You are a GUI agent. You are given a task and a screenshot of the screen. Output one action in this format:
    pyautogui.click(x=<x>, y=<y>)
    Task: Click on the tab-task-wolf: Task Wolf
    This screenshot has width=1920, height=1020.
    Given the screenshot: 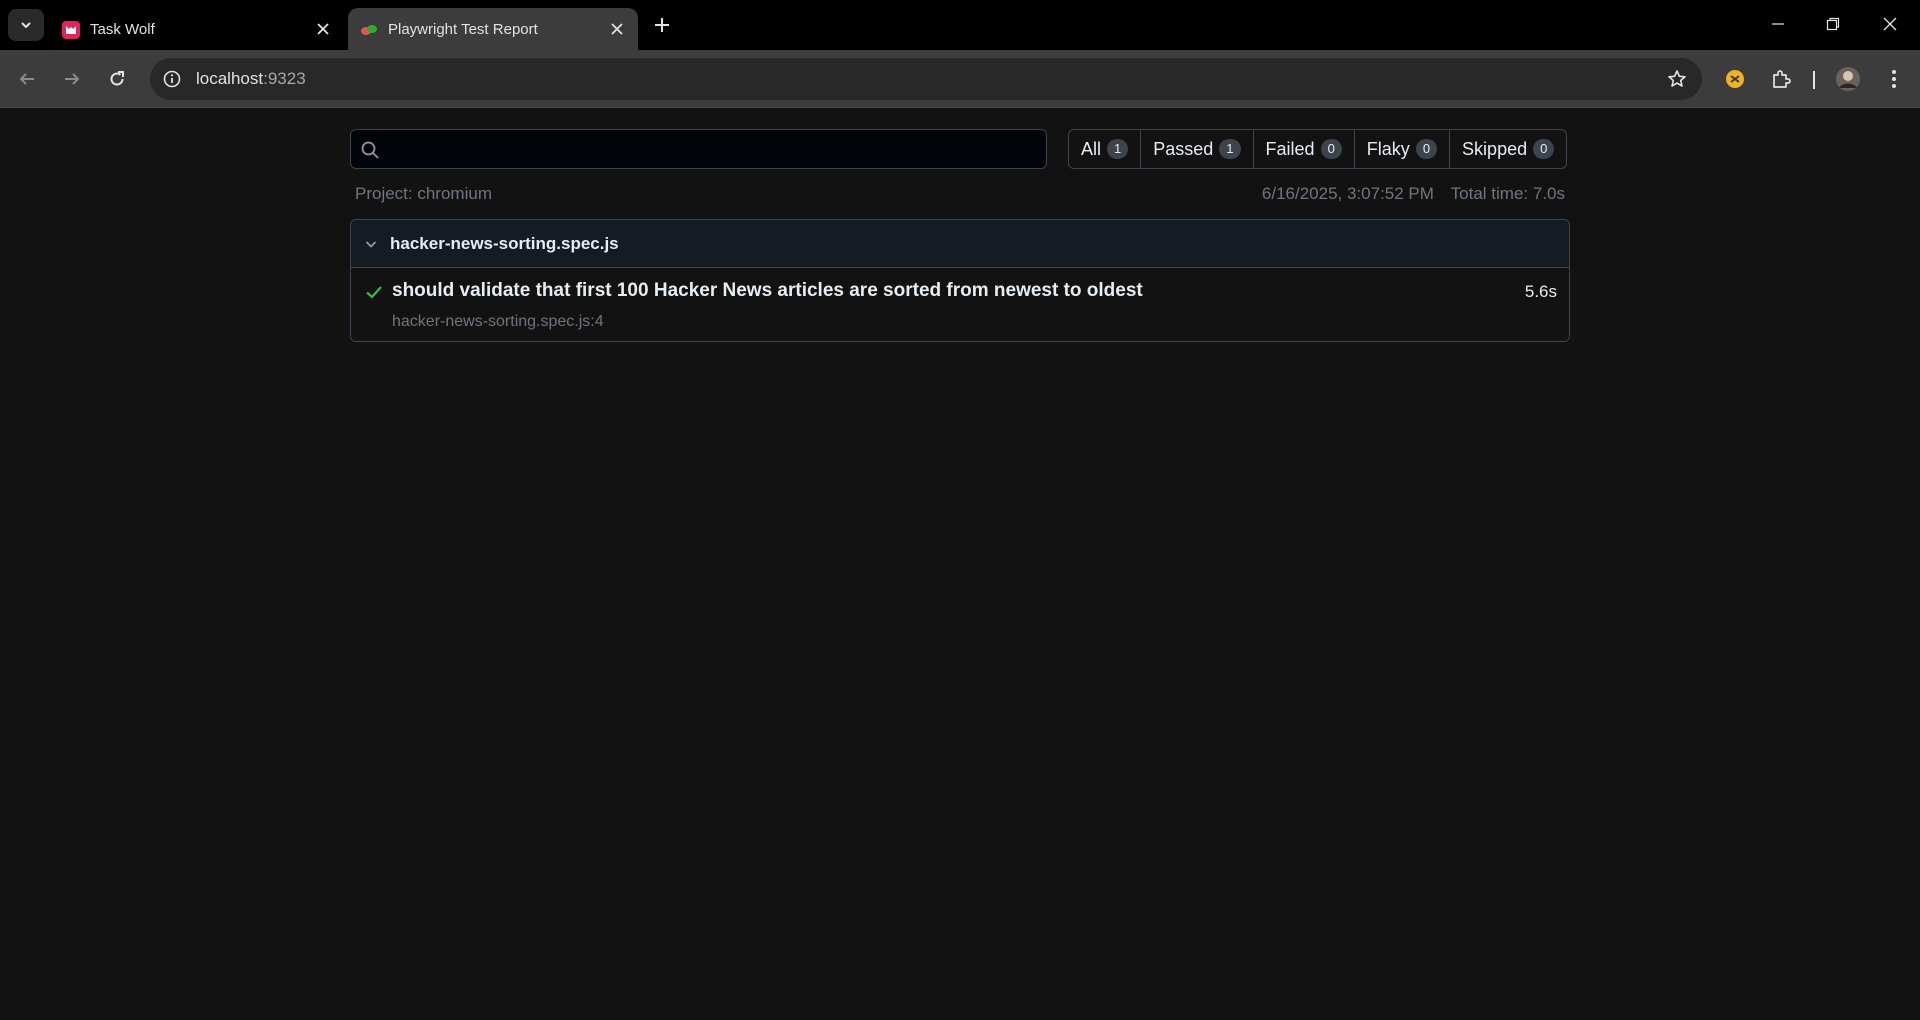 What is the action you would take?
    pyautogui.click(x=197, y=29)
    